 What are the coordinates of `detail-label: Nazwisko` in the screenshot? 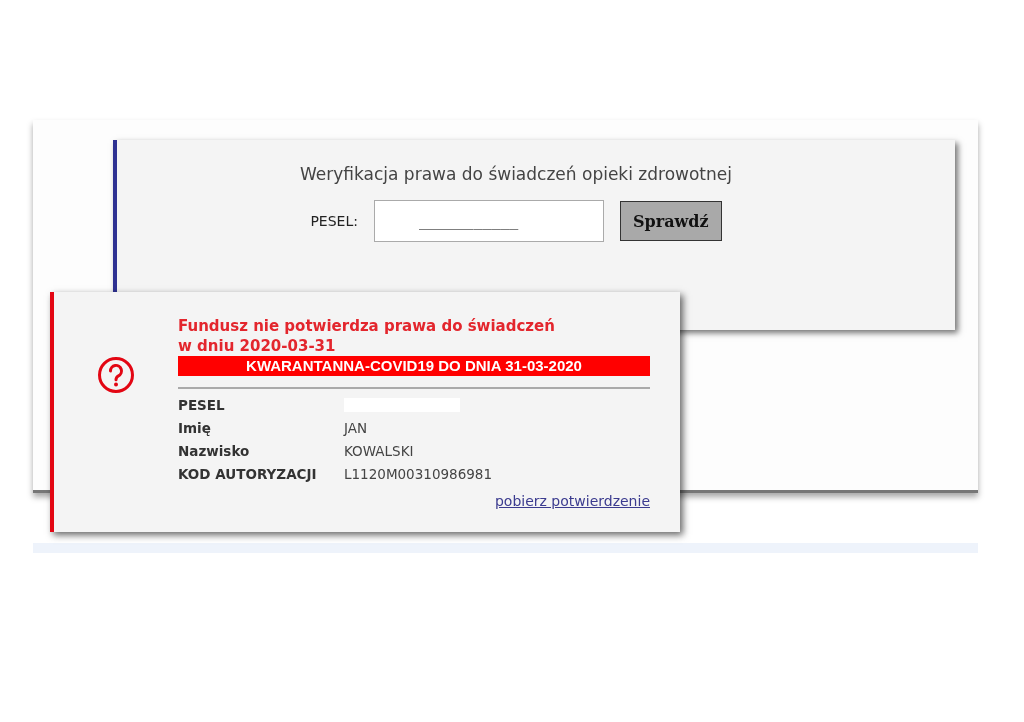 It's located at (214, 450).